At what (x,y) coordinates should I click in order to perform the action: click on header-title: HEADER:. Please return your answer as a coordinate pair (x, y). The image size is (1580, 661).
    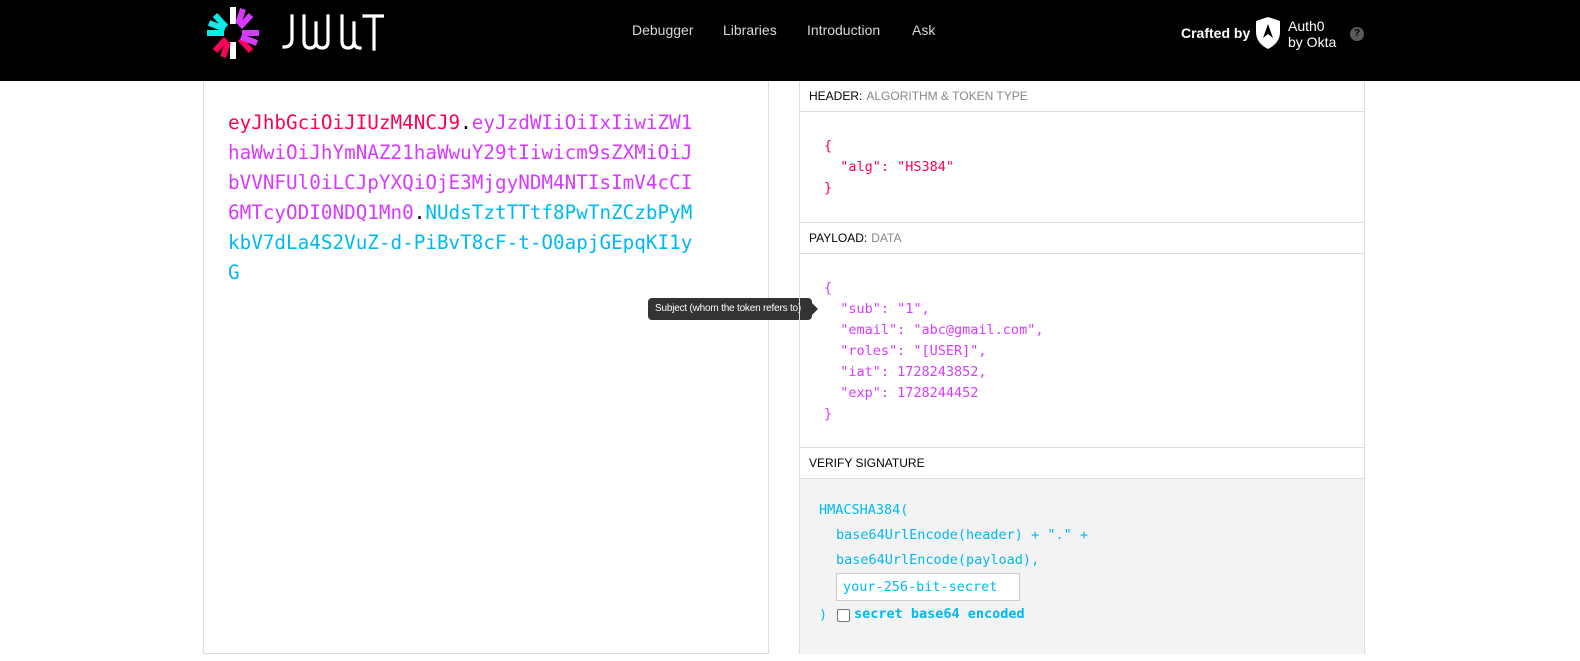
    Looking at the image, I should click on (836, 96).